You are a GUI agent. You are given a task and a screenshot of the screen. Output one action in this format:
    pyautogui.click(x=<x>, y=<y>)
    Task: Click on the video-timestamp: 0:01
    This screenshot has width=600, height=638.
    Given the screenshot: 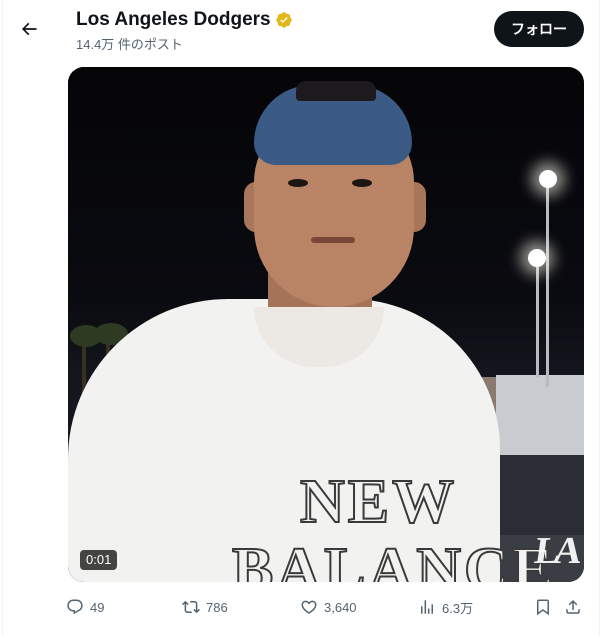 What is the action you would take?
    pyautogui.click(x=99, y=560)
    